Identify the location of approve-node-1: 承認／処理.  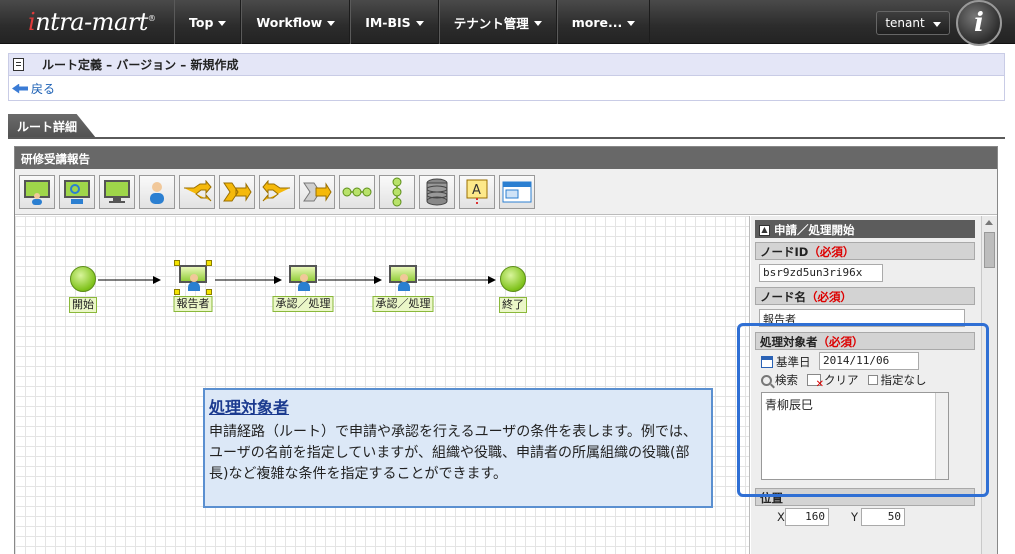
(303, 288).